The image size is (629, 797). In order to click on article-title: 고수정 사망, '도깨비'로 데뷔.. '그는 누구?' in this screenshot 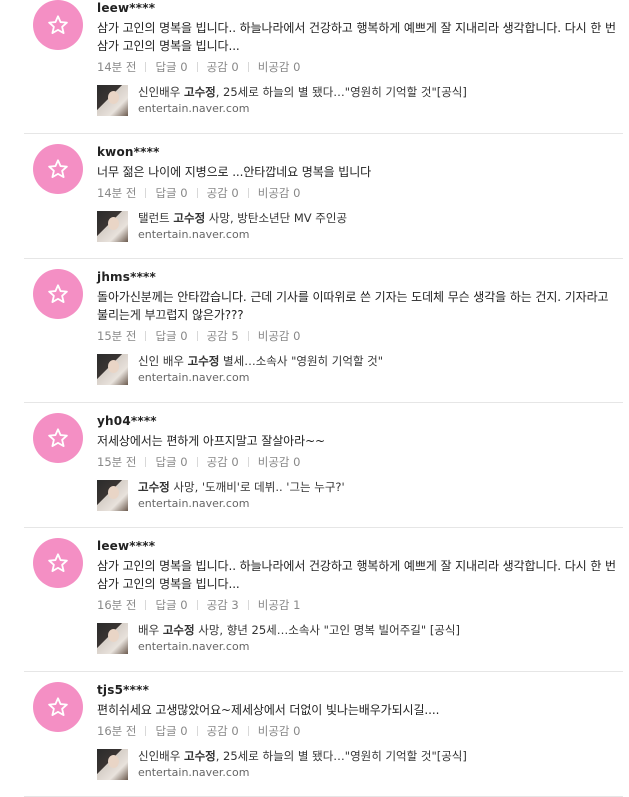, I will do `click(241, 487)`.